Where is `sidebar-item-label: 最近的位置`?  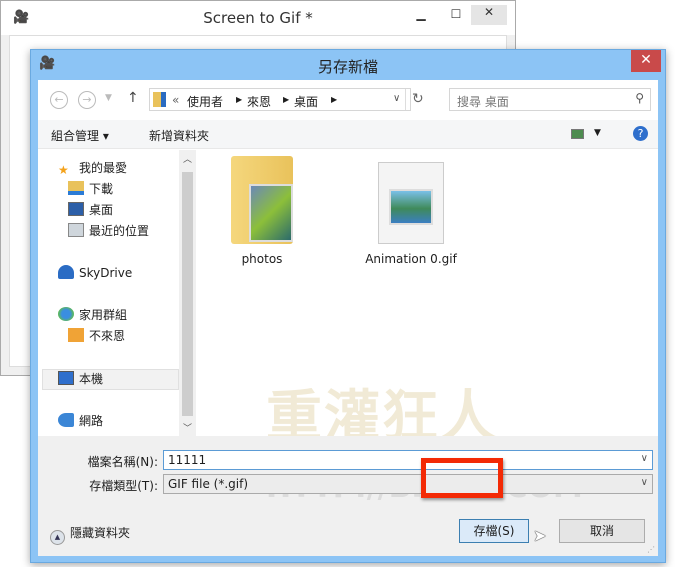 sidebar-item-label: 最近的位置 is located at coordinates (119, 231).